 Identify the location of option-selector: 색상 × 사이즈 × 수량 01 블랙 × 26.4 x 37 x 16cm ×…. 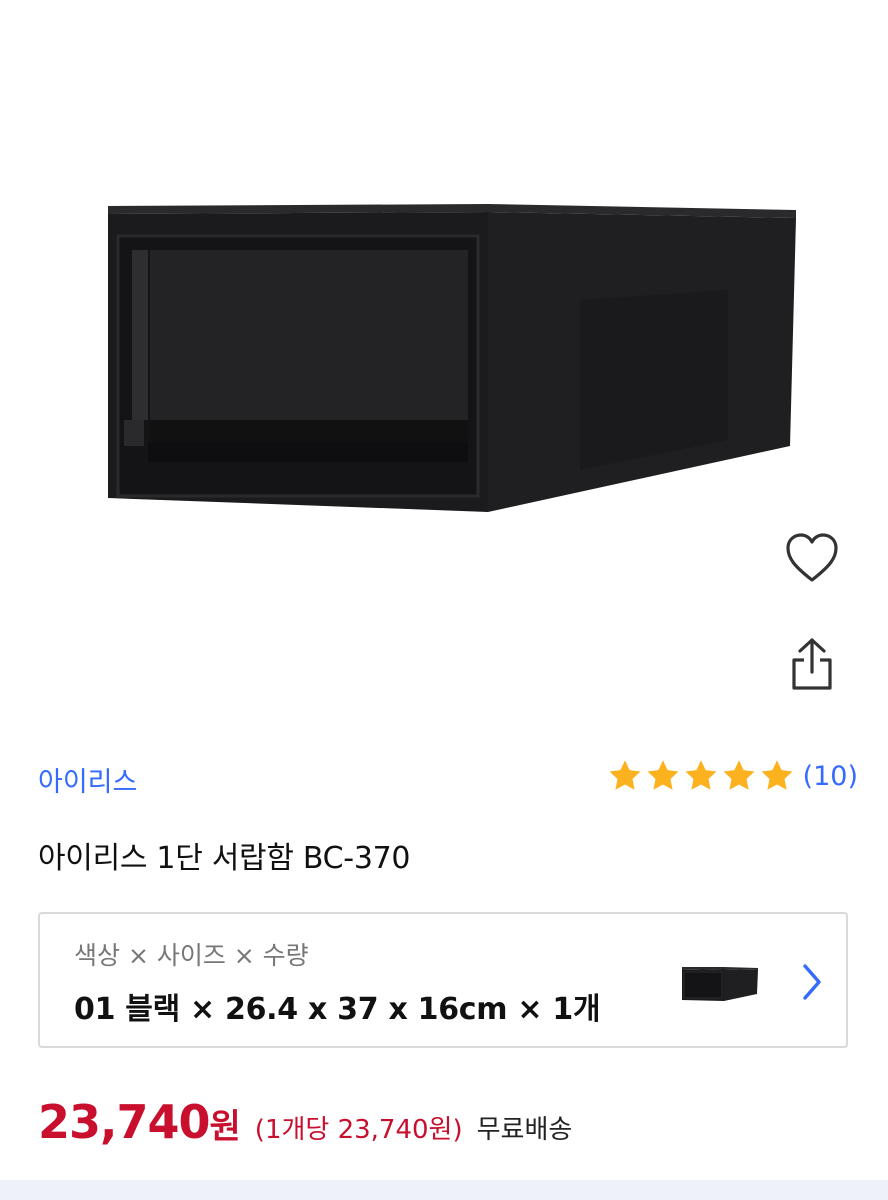
(443, 980).